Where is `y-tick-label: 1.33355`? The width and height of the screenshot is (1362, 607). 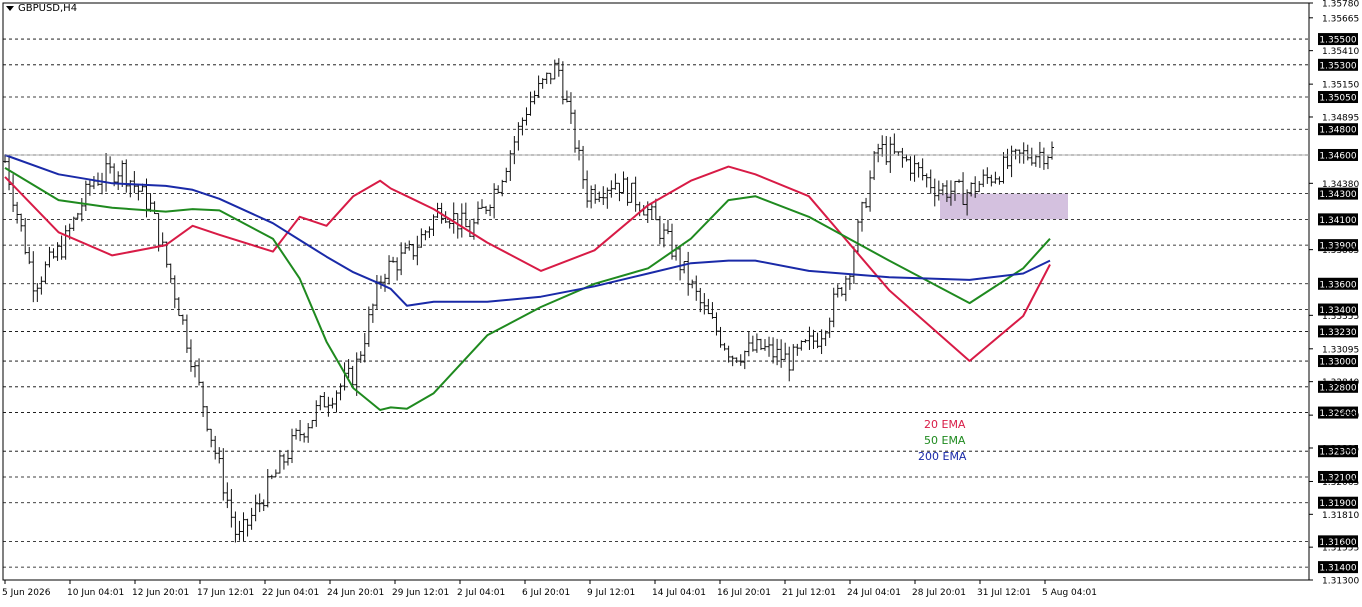
y-tick-label: 1.33355 is located at coordinates (1340, 317).